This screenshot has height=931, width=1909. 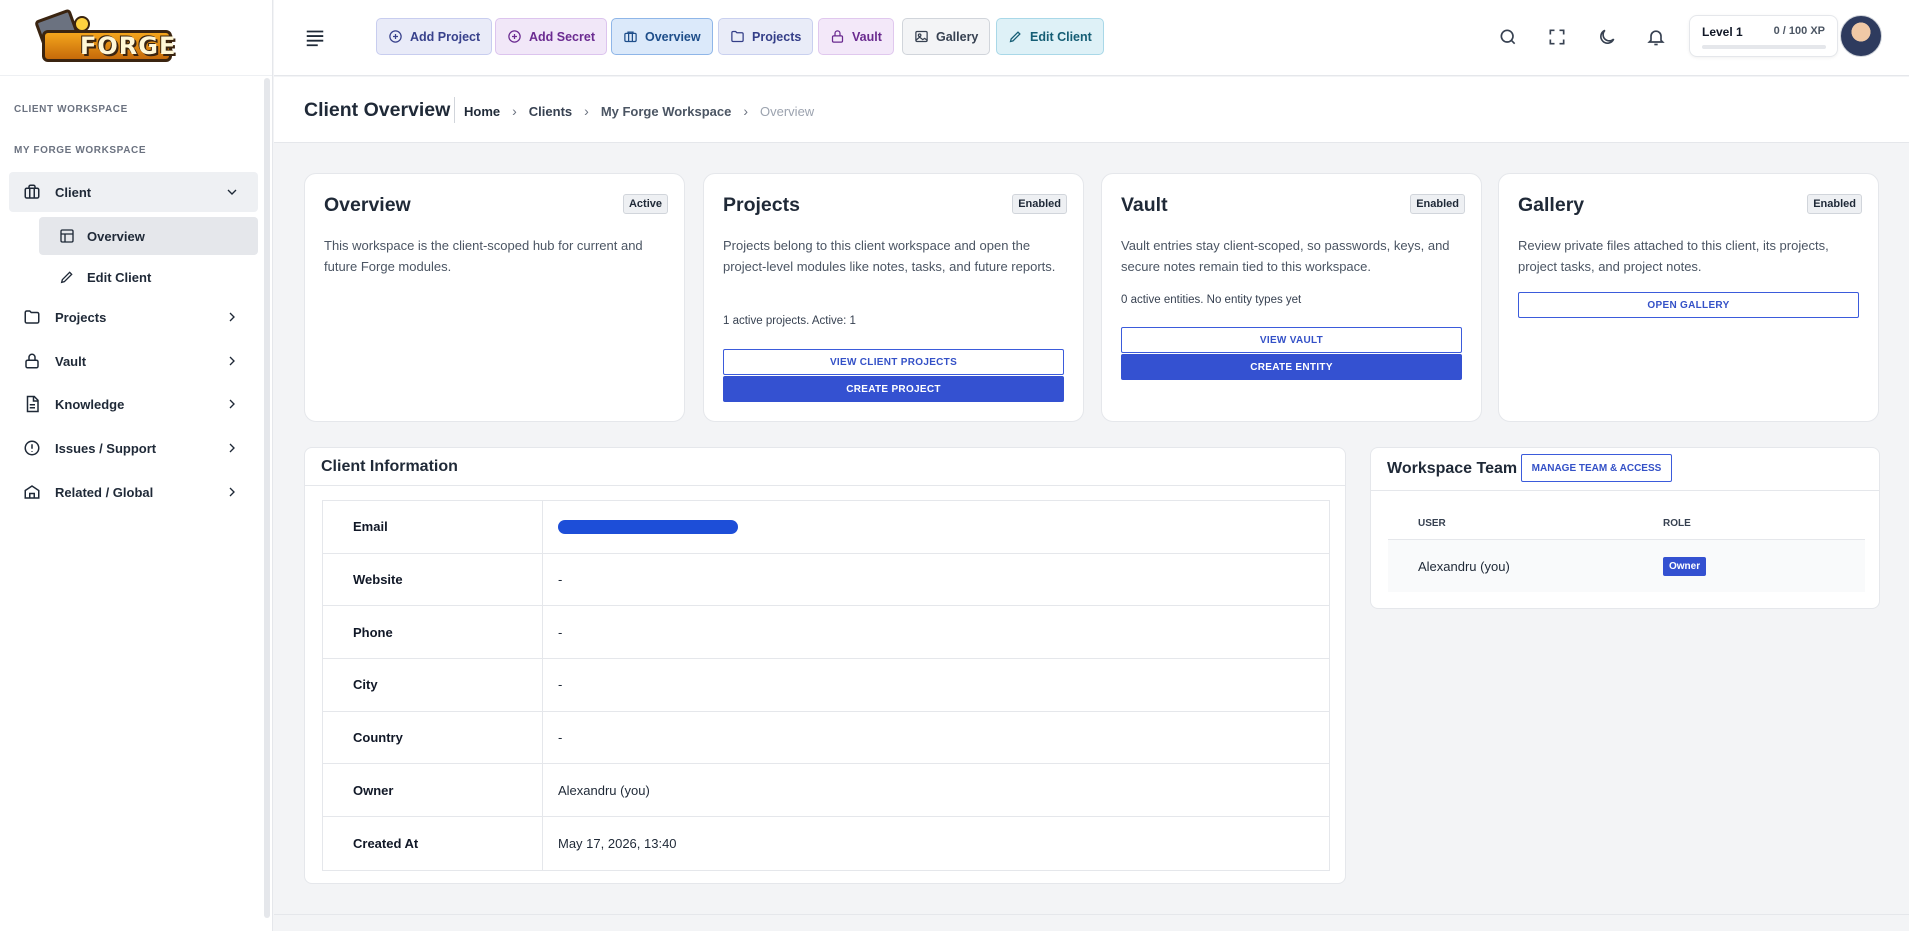 I want to click on footer-divider, so click(x=1091, y=914).